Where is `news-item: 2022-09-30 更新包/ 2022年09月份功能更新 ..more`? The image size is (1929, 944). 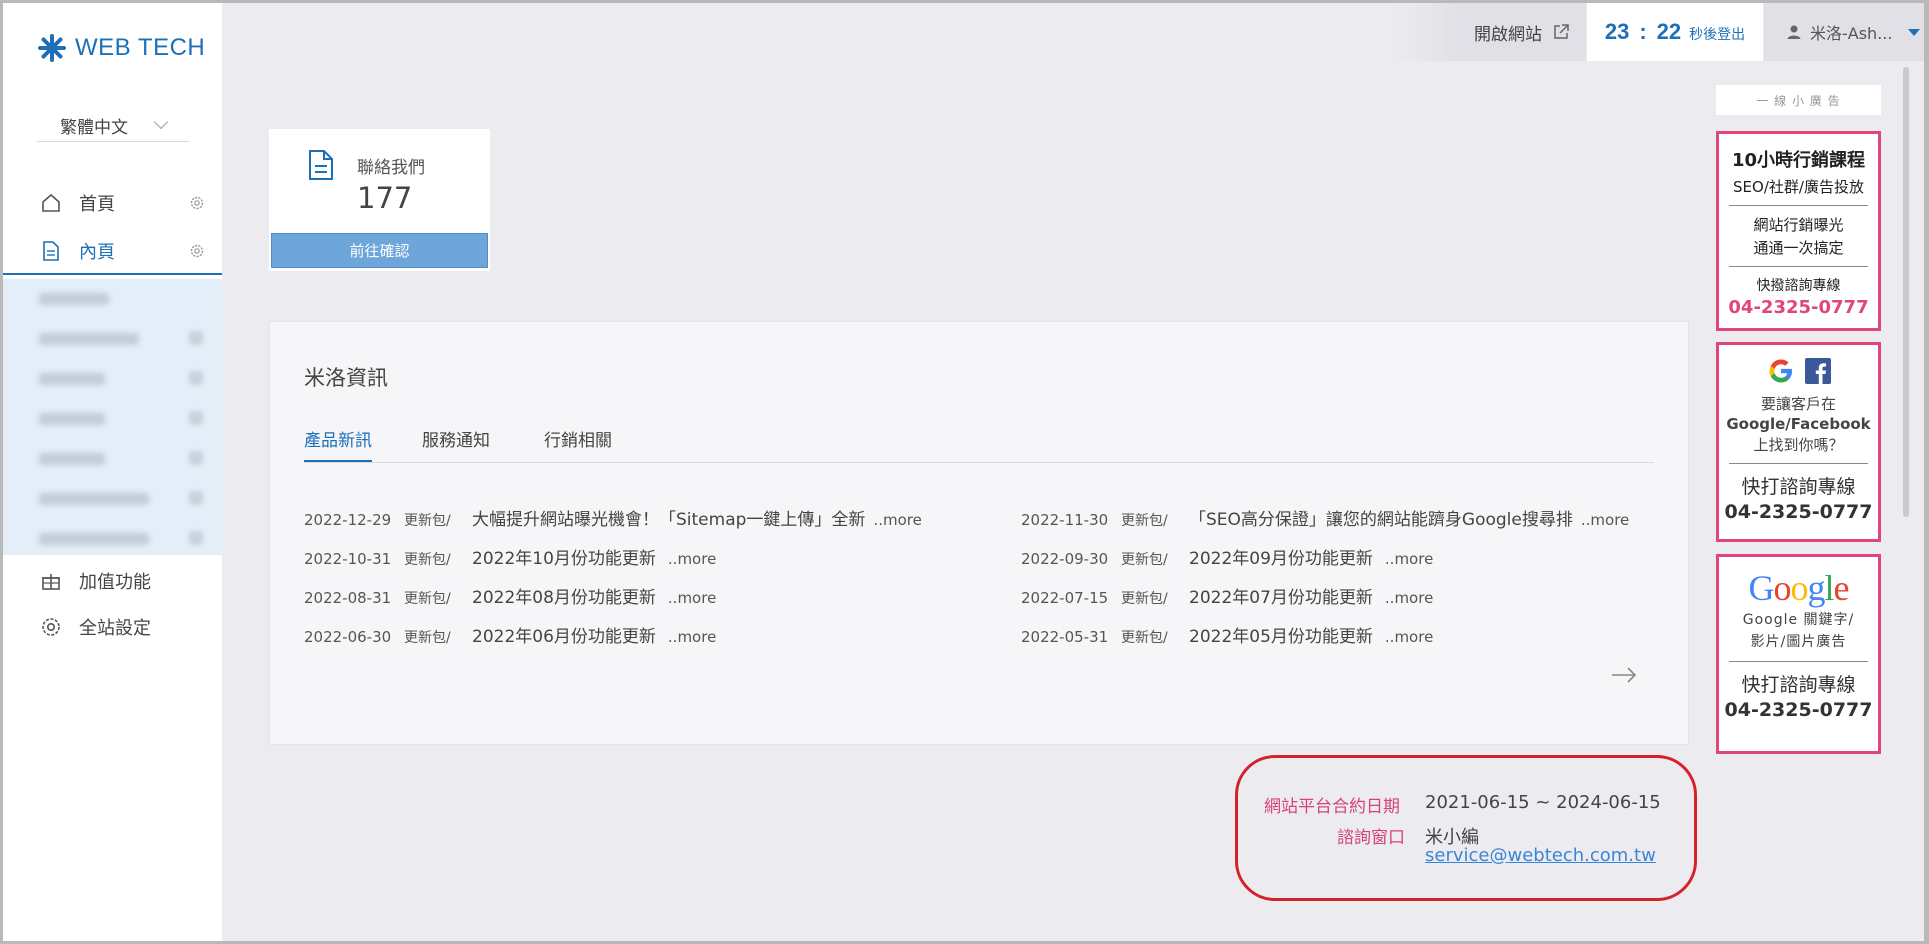
news-item: 2022-09-30 更新包/ 2022年09月份功能更新 ..more is located at coordinates (1227, 556).